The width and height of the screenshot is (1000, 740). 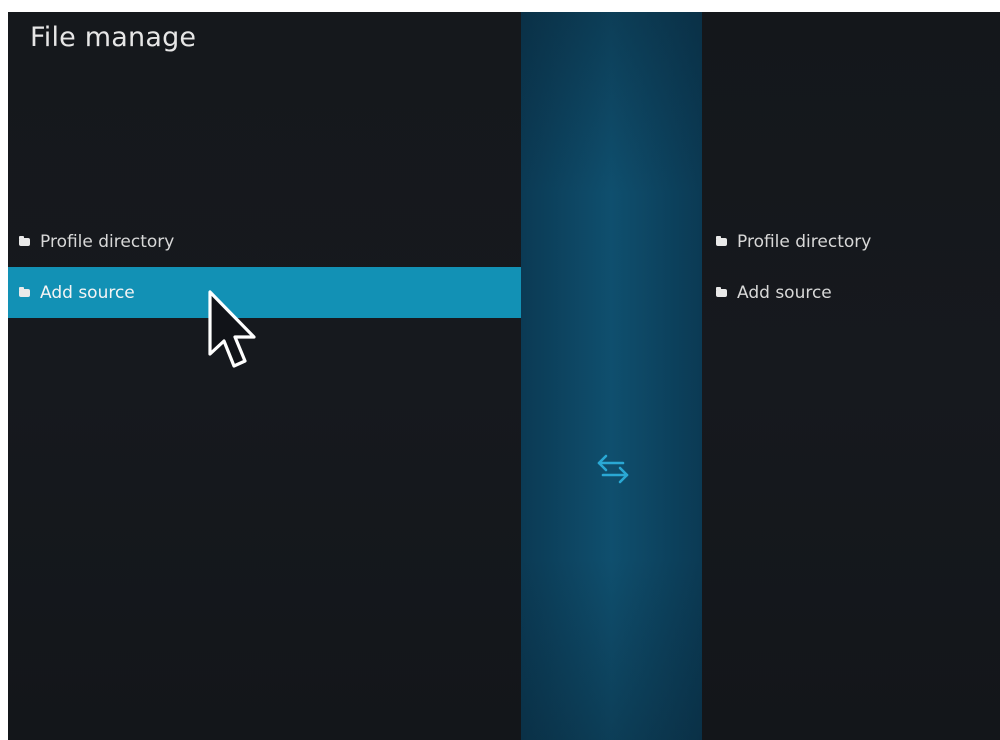 I want to click on page-title: File manage, so click(x=113, y=37).